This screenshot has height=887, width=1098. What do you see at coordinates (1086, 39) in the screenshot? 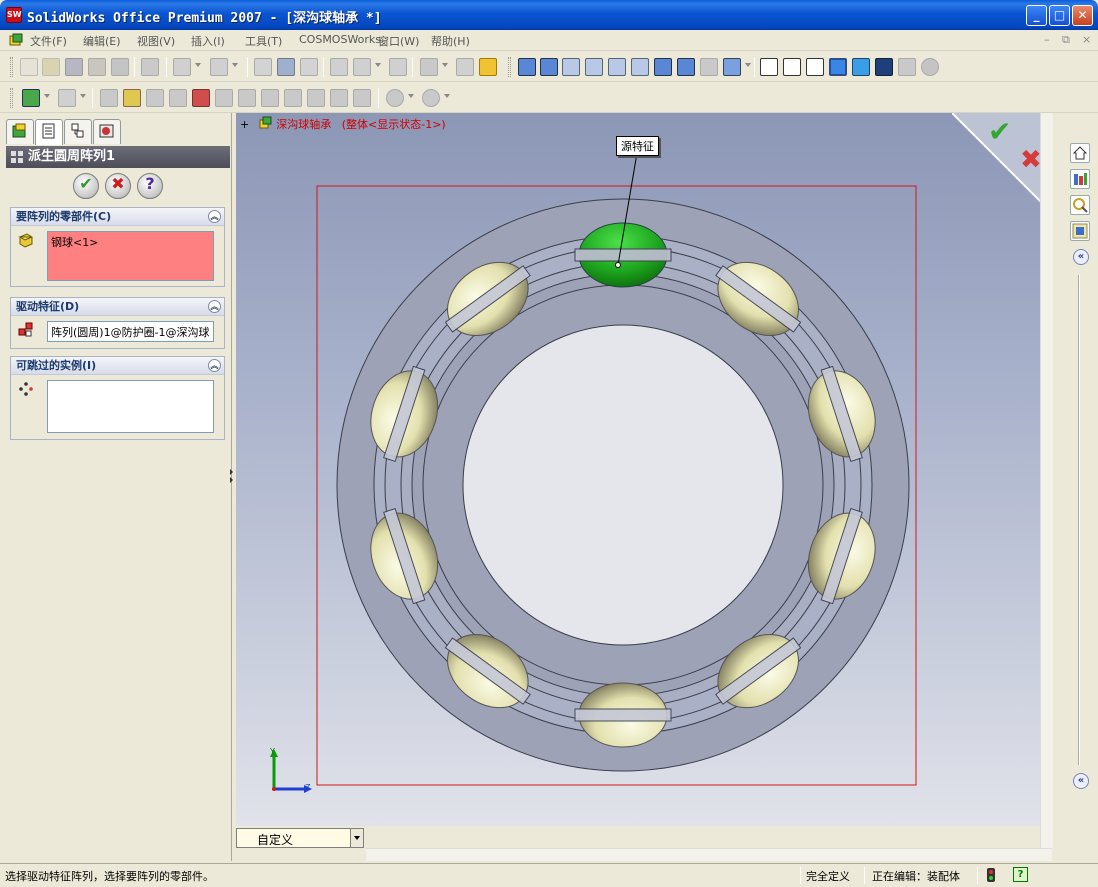
I see `mdi-close-button: ×` at bounding box center [1086, 39].